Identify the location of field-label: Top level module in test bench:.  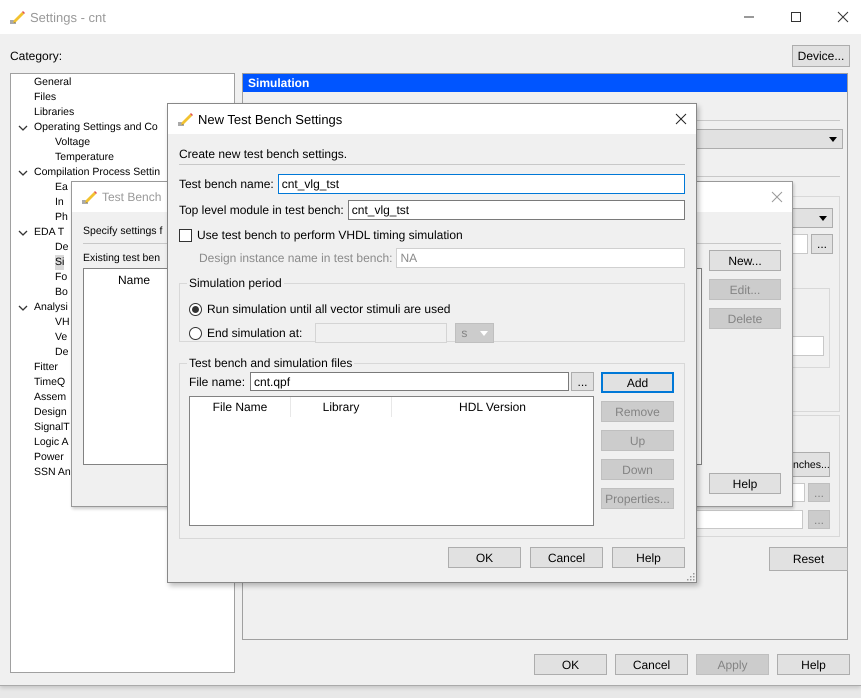
(261, 210).